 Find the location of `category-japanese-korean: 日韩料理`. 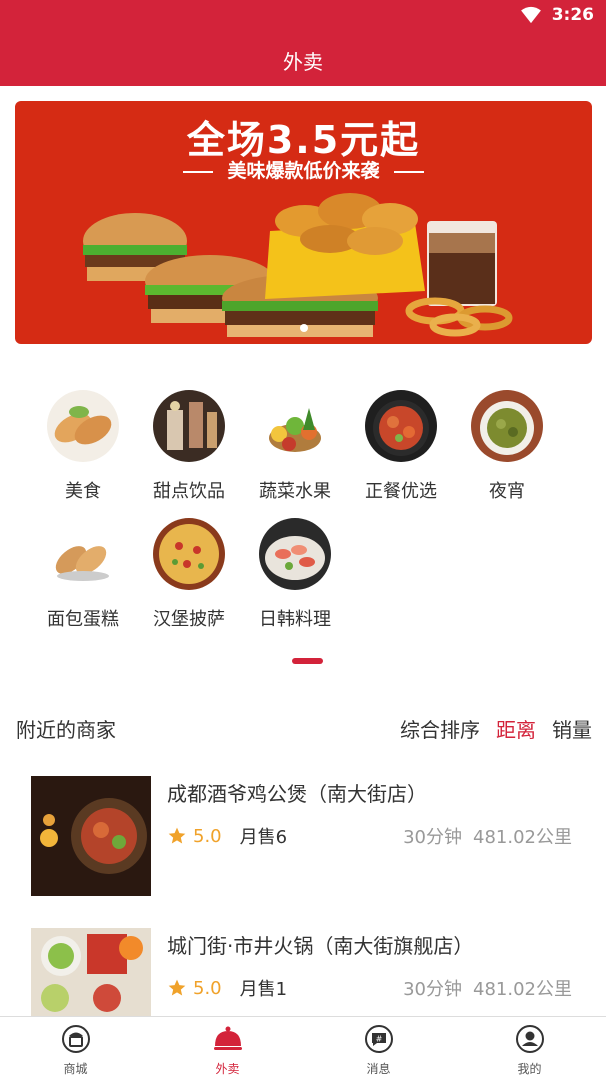

category-japanese-korean: 日韩料理 is located at coordinates (295, 574).